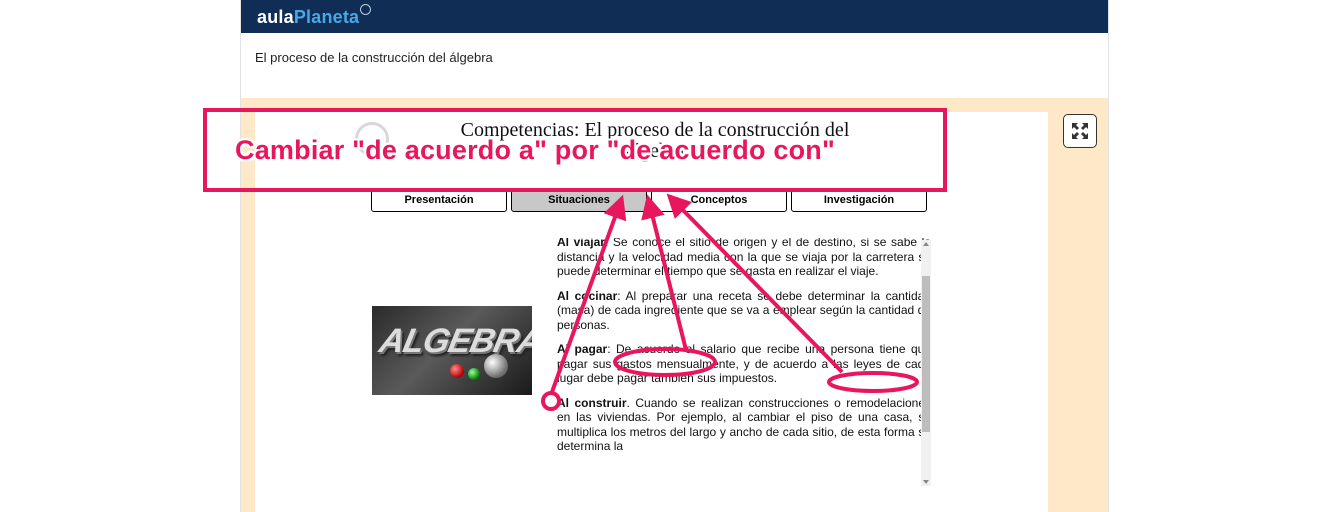  I want to click on scroll-thumb, so click(926, 354).